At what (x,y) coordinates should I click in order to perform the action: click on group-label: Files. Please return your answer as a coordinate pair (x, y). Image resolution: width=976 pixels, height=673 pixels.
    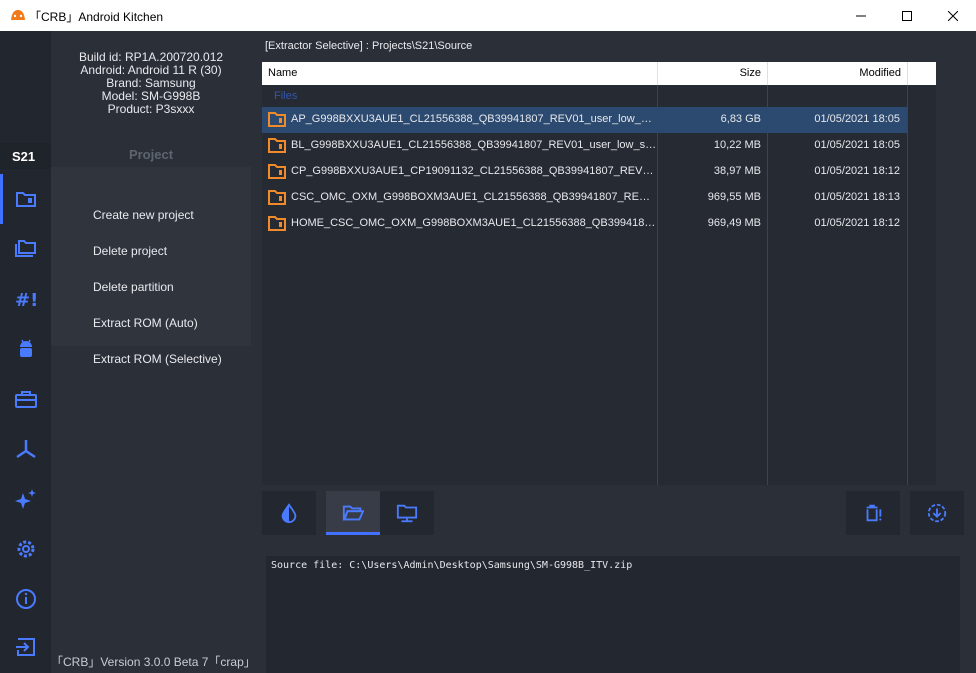
    Looking at the image, I should click on (286, 96).